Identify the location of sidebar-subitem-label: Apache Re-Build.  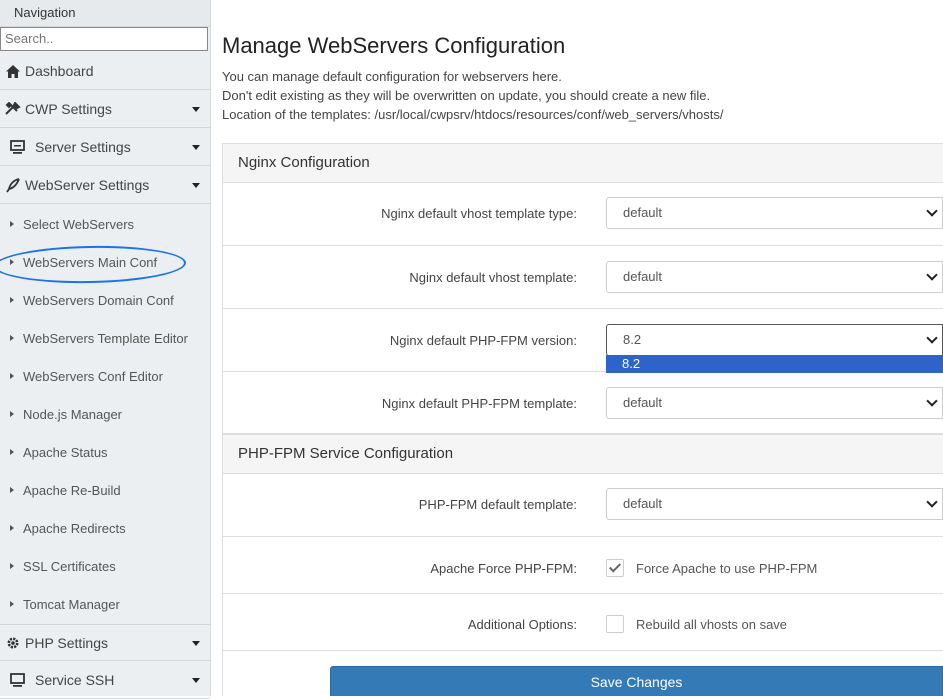
(72, 490).